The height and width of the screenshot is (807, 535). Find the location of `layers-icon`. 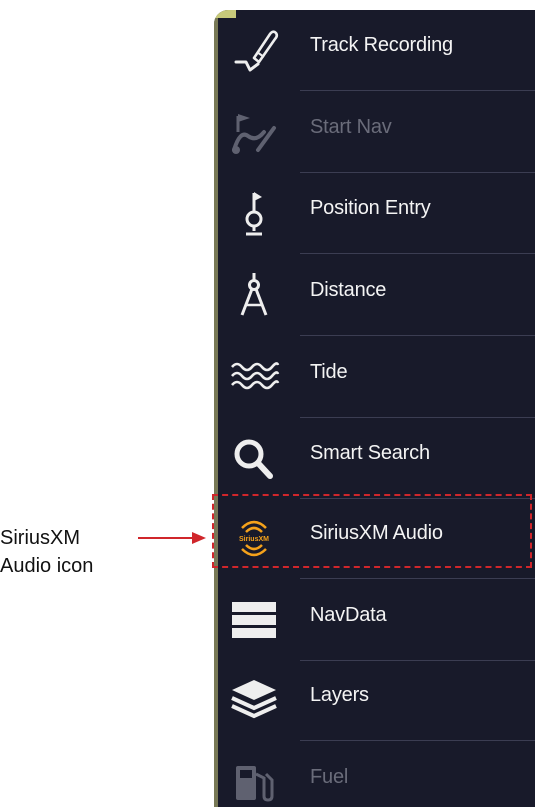

layers-icon is located at coordinates (254, 700).